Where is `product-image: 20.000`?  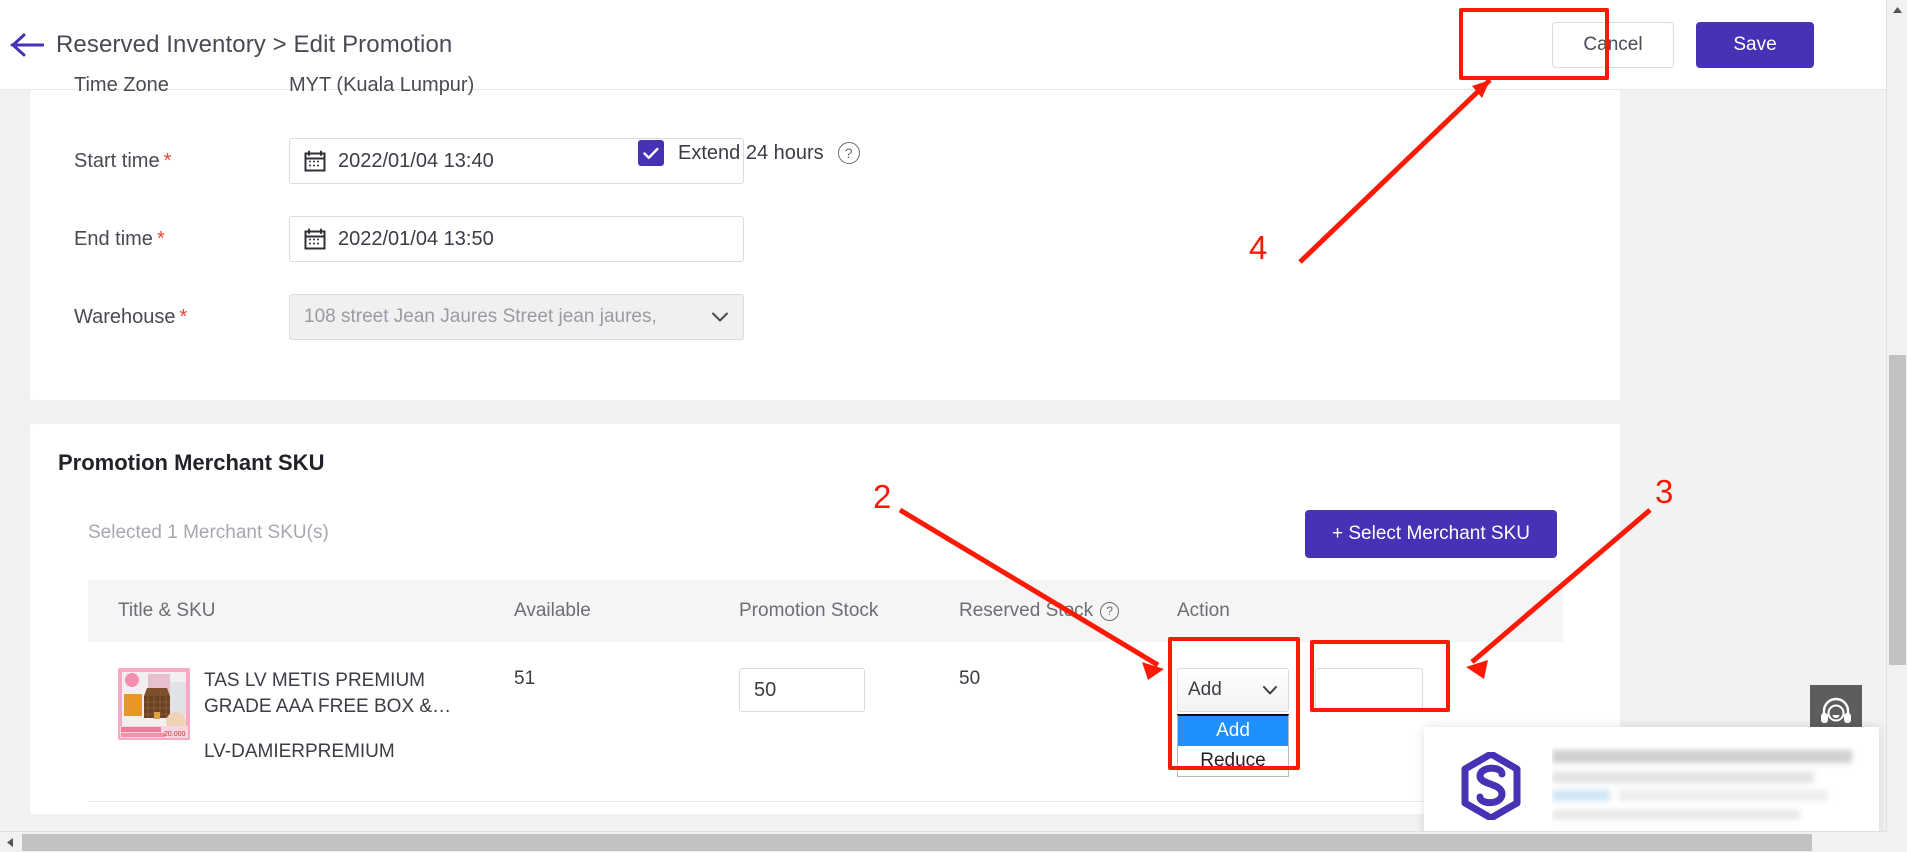
product-image: 20.000 is located at coordinates (154, 704).